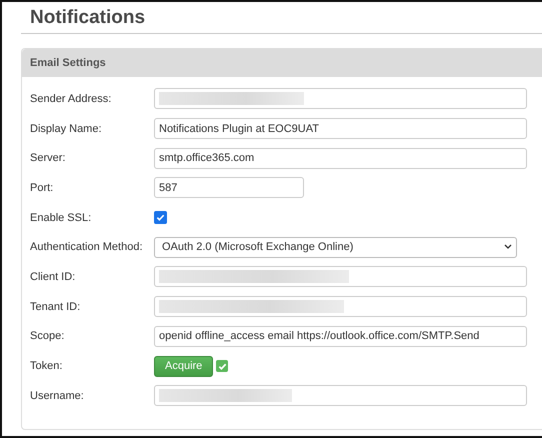  Describe the element at coordinates (47, 366) in the screenshot. I see `field-label: Token:` at that location.